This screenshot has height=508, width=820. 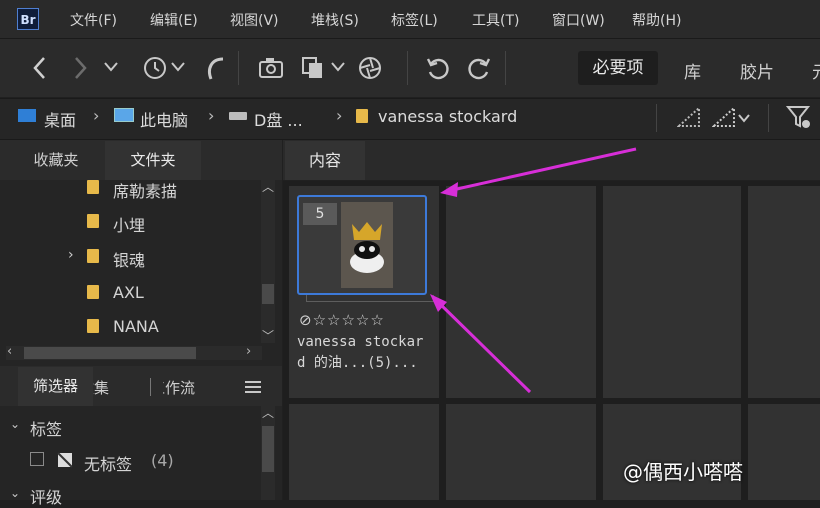 I want to click on breadcrumb-this-pc: 此电脑, so click(x=164, y=119).